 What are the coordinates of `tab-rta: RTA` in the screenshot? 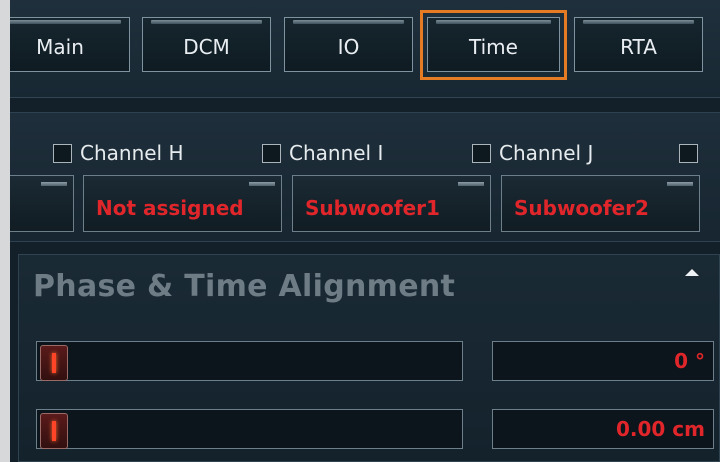 It's located at (638, 44).